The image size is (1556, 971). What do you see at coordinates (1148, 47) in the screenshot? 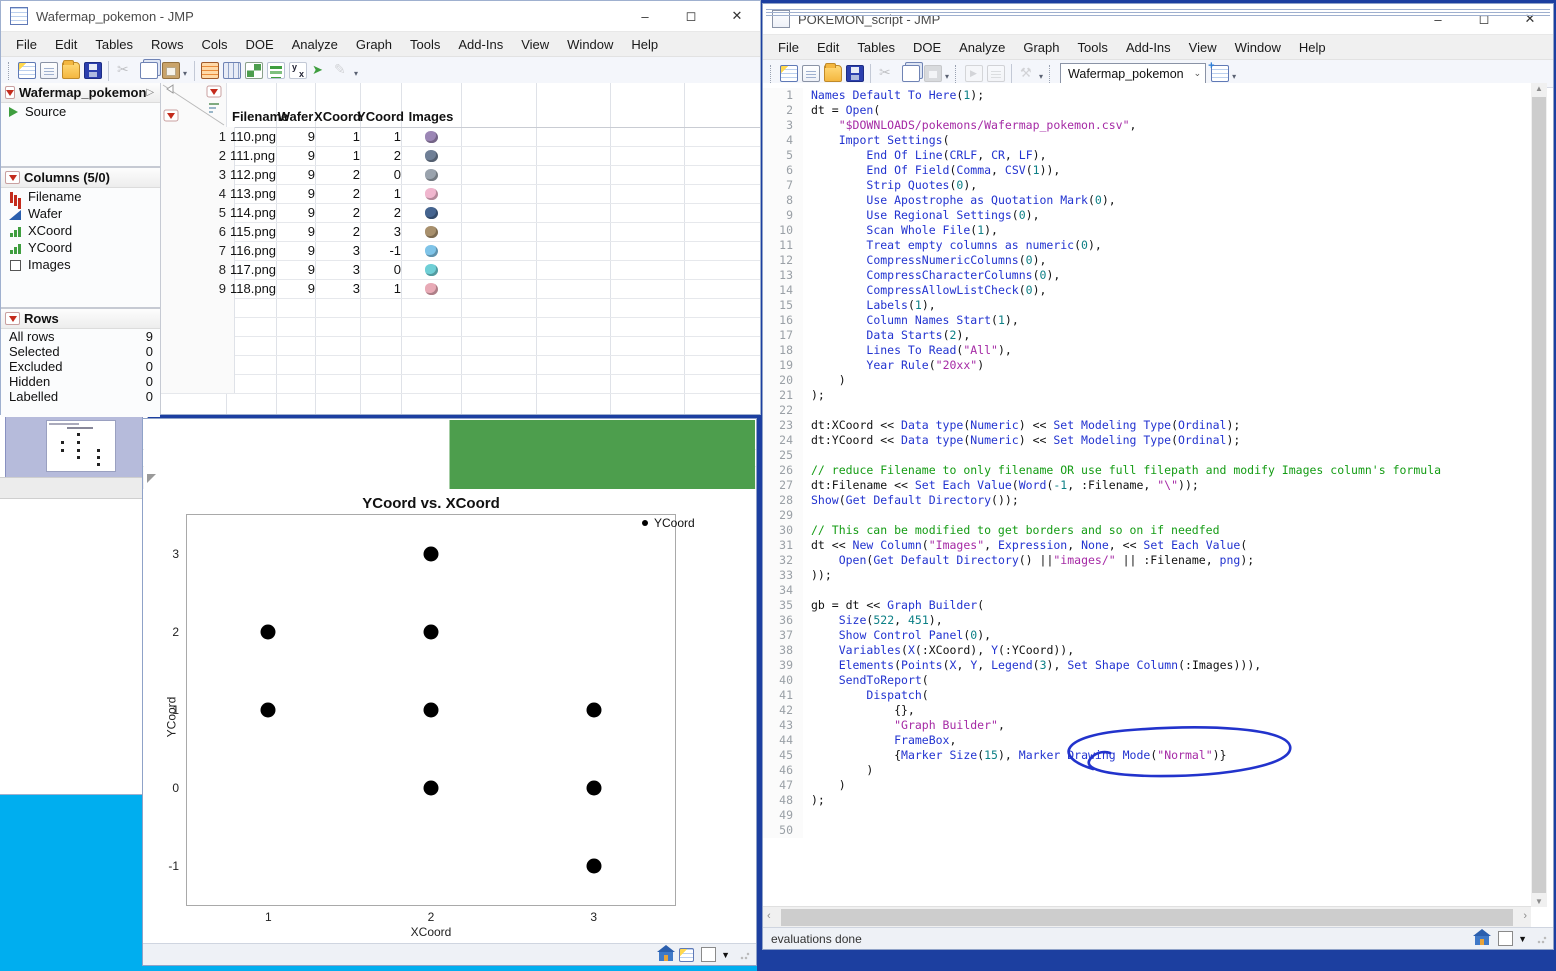
I see `menu-add-ins: Add-Ins` at bounding box center [1148, 47].